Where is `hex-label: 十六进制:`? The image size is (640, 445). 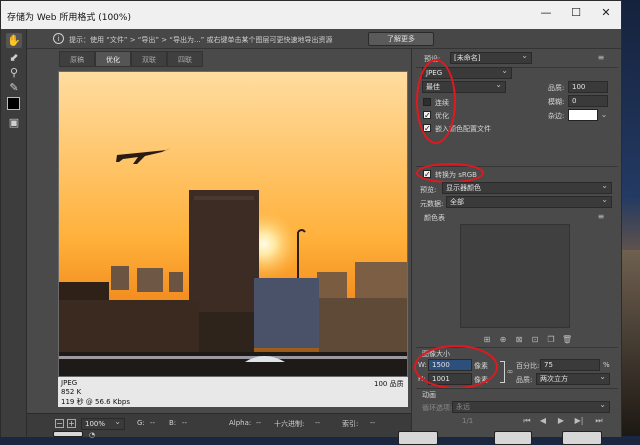
hex-label: 十六进制: is located at coordinates (289, 424).